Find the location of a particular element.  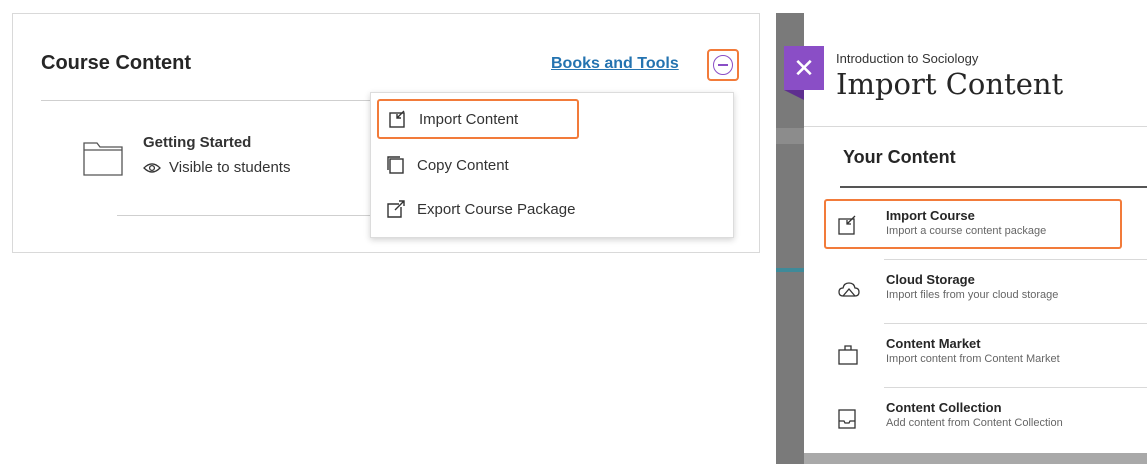

source-description: Add content from Content Collection is located at coordinates (974, 423).